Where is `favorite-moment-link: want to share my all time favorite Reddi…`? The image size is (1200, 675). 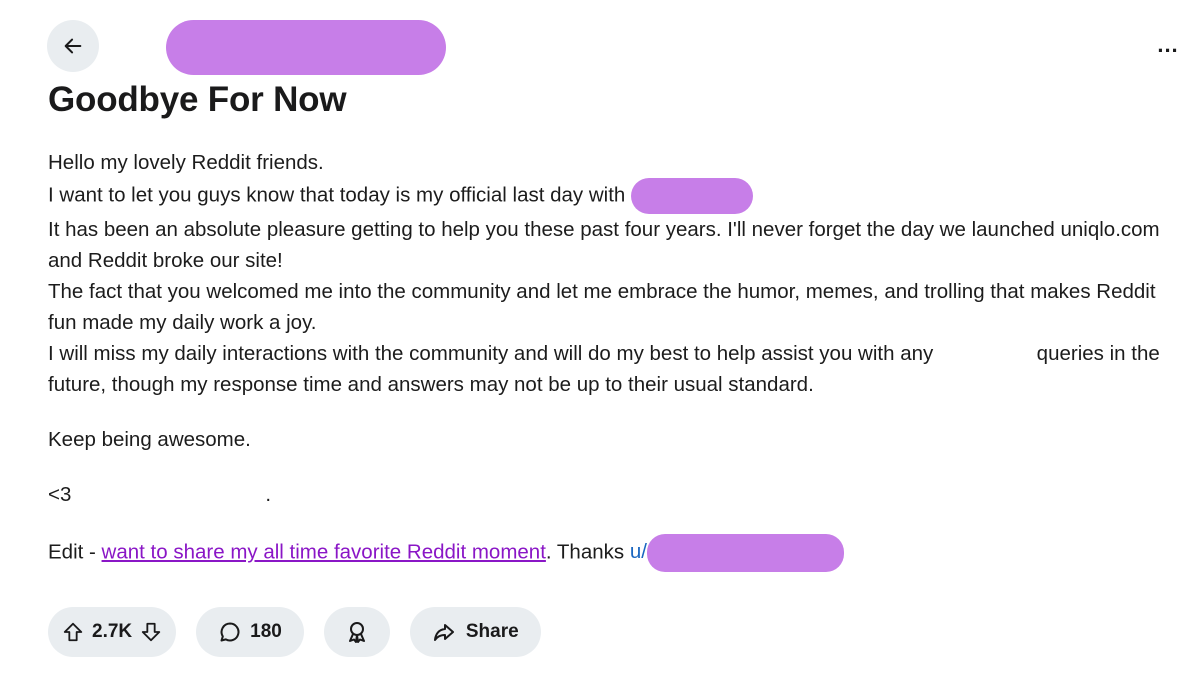
favorite-moment-link: want to share my all time favorite Reddi… is located at coordinates (324, 551).